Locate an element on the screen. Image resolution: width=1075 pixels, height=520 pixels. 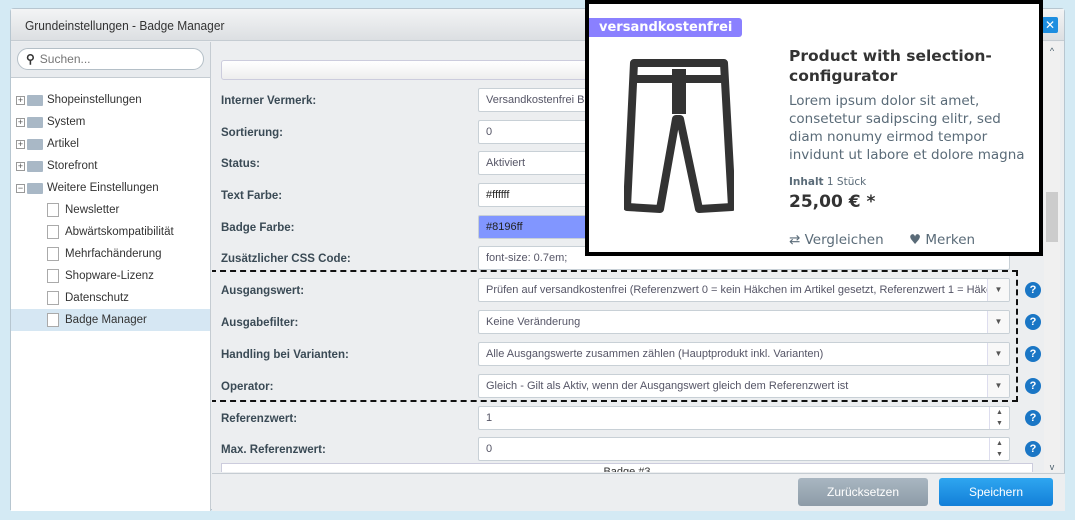
sidebar-item: Shopware-Lizenz is located at coordinates (110, 276).